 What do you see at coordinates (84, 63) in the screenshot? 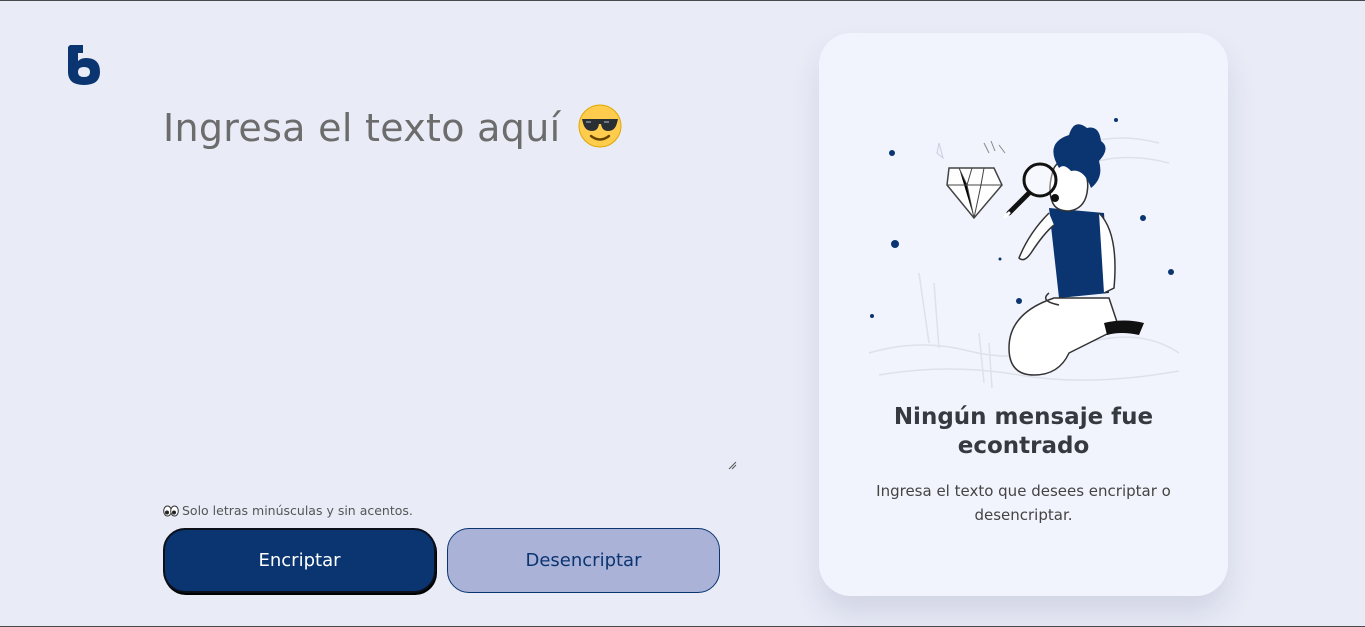
I see `alura-logo-icon` at bounding box center [84, 63].